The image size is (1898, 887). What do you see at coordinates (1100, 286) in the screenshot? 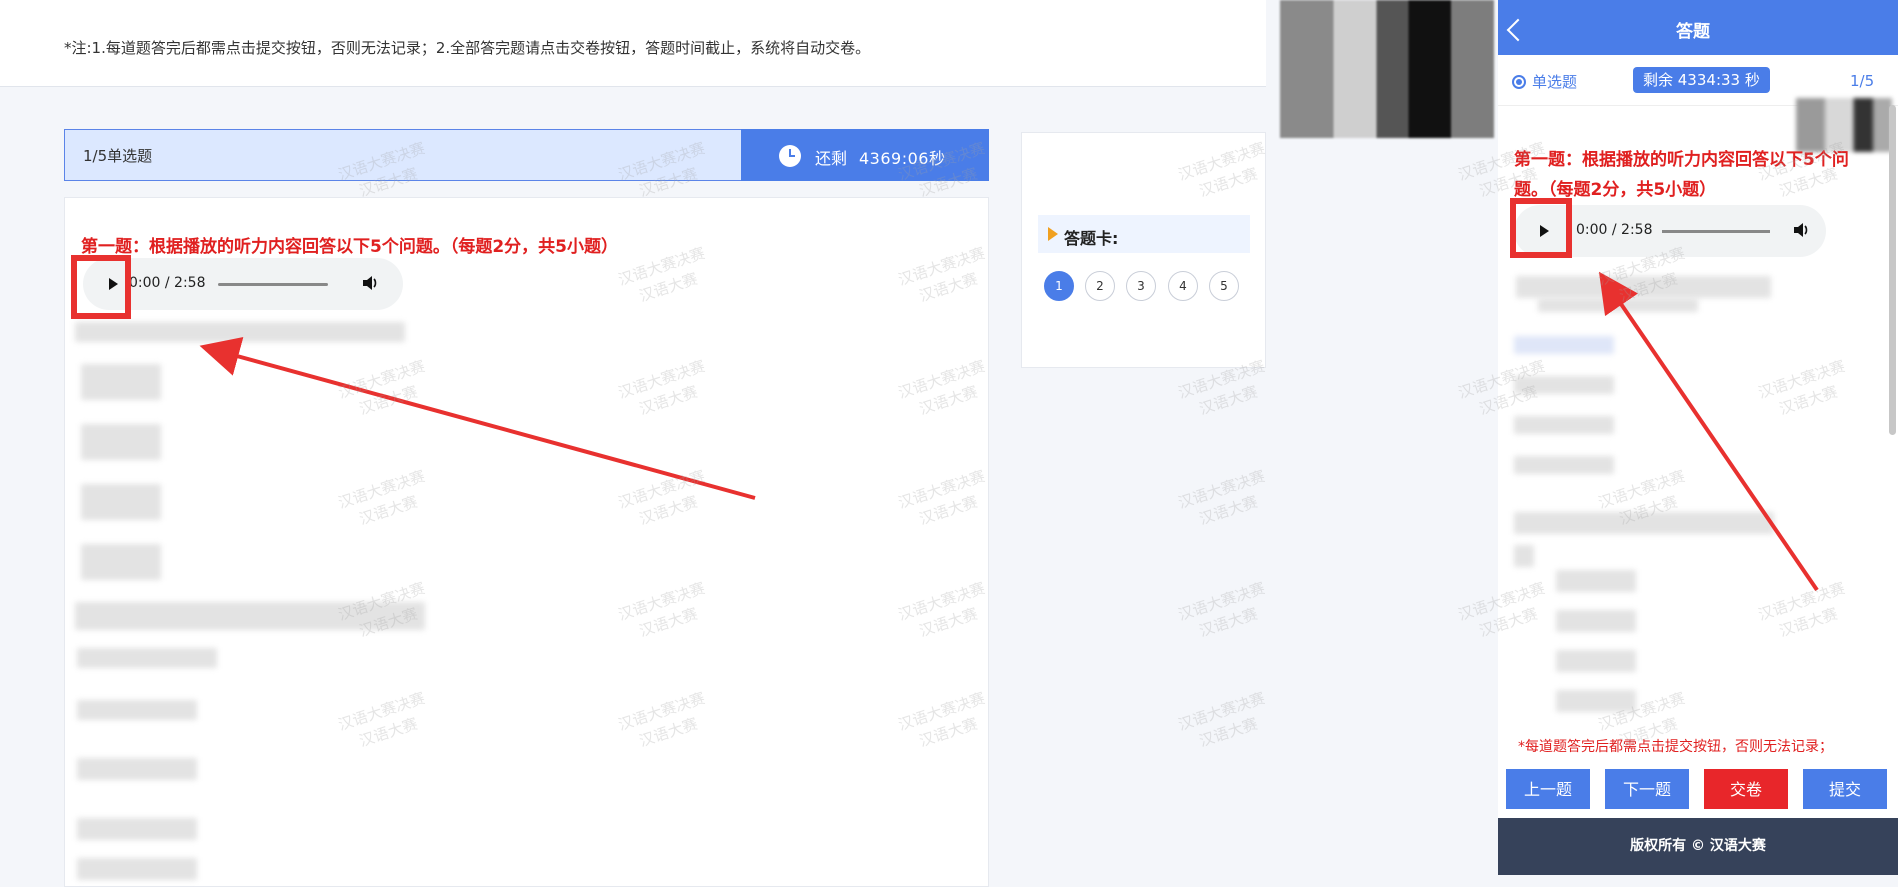
I see `answer-card-number-2: 2` at bounding box center [1100, 286].